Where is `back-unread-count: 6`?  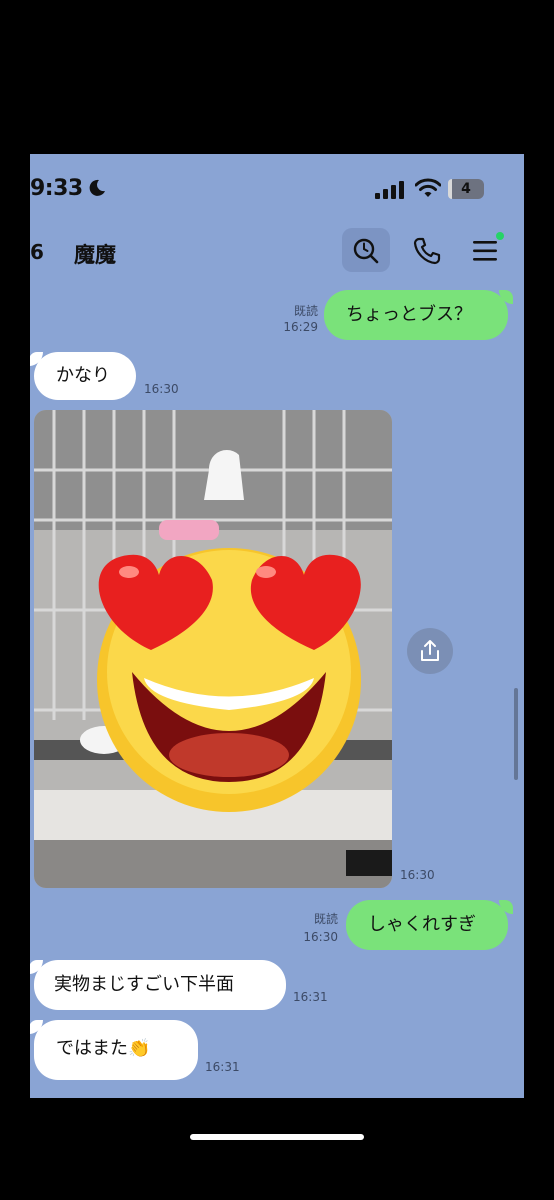 back-unread-count: 6 is located at coordinates (37, 252).